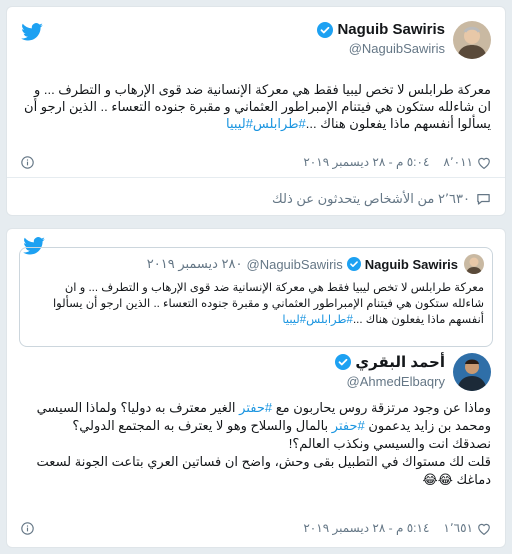  What do you see at coordinates (400, 362) in the screenshot?
I see `author-display-name: أحمد البقري` at bounding box center [400, 362].